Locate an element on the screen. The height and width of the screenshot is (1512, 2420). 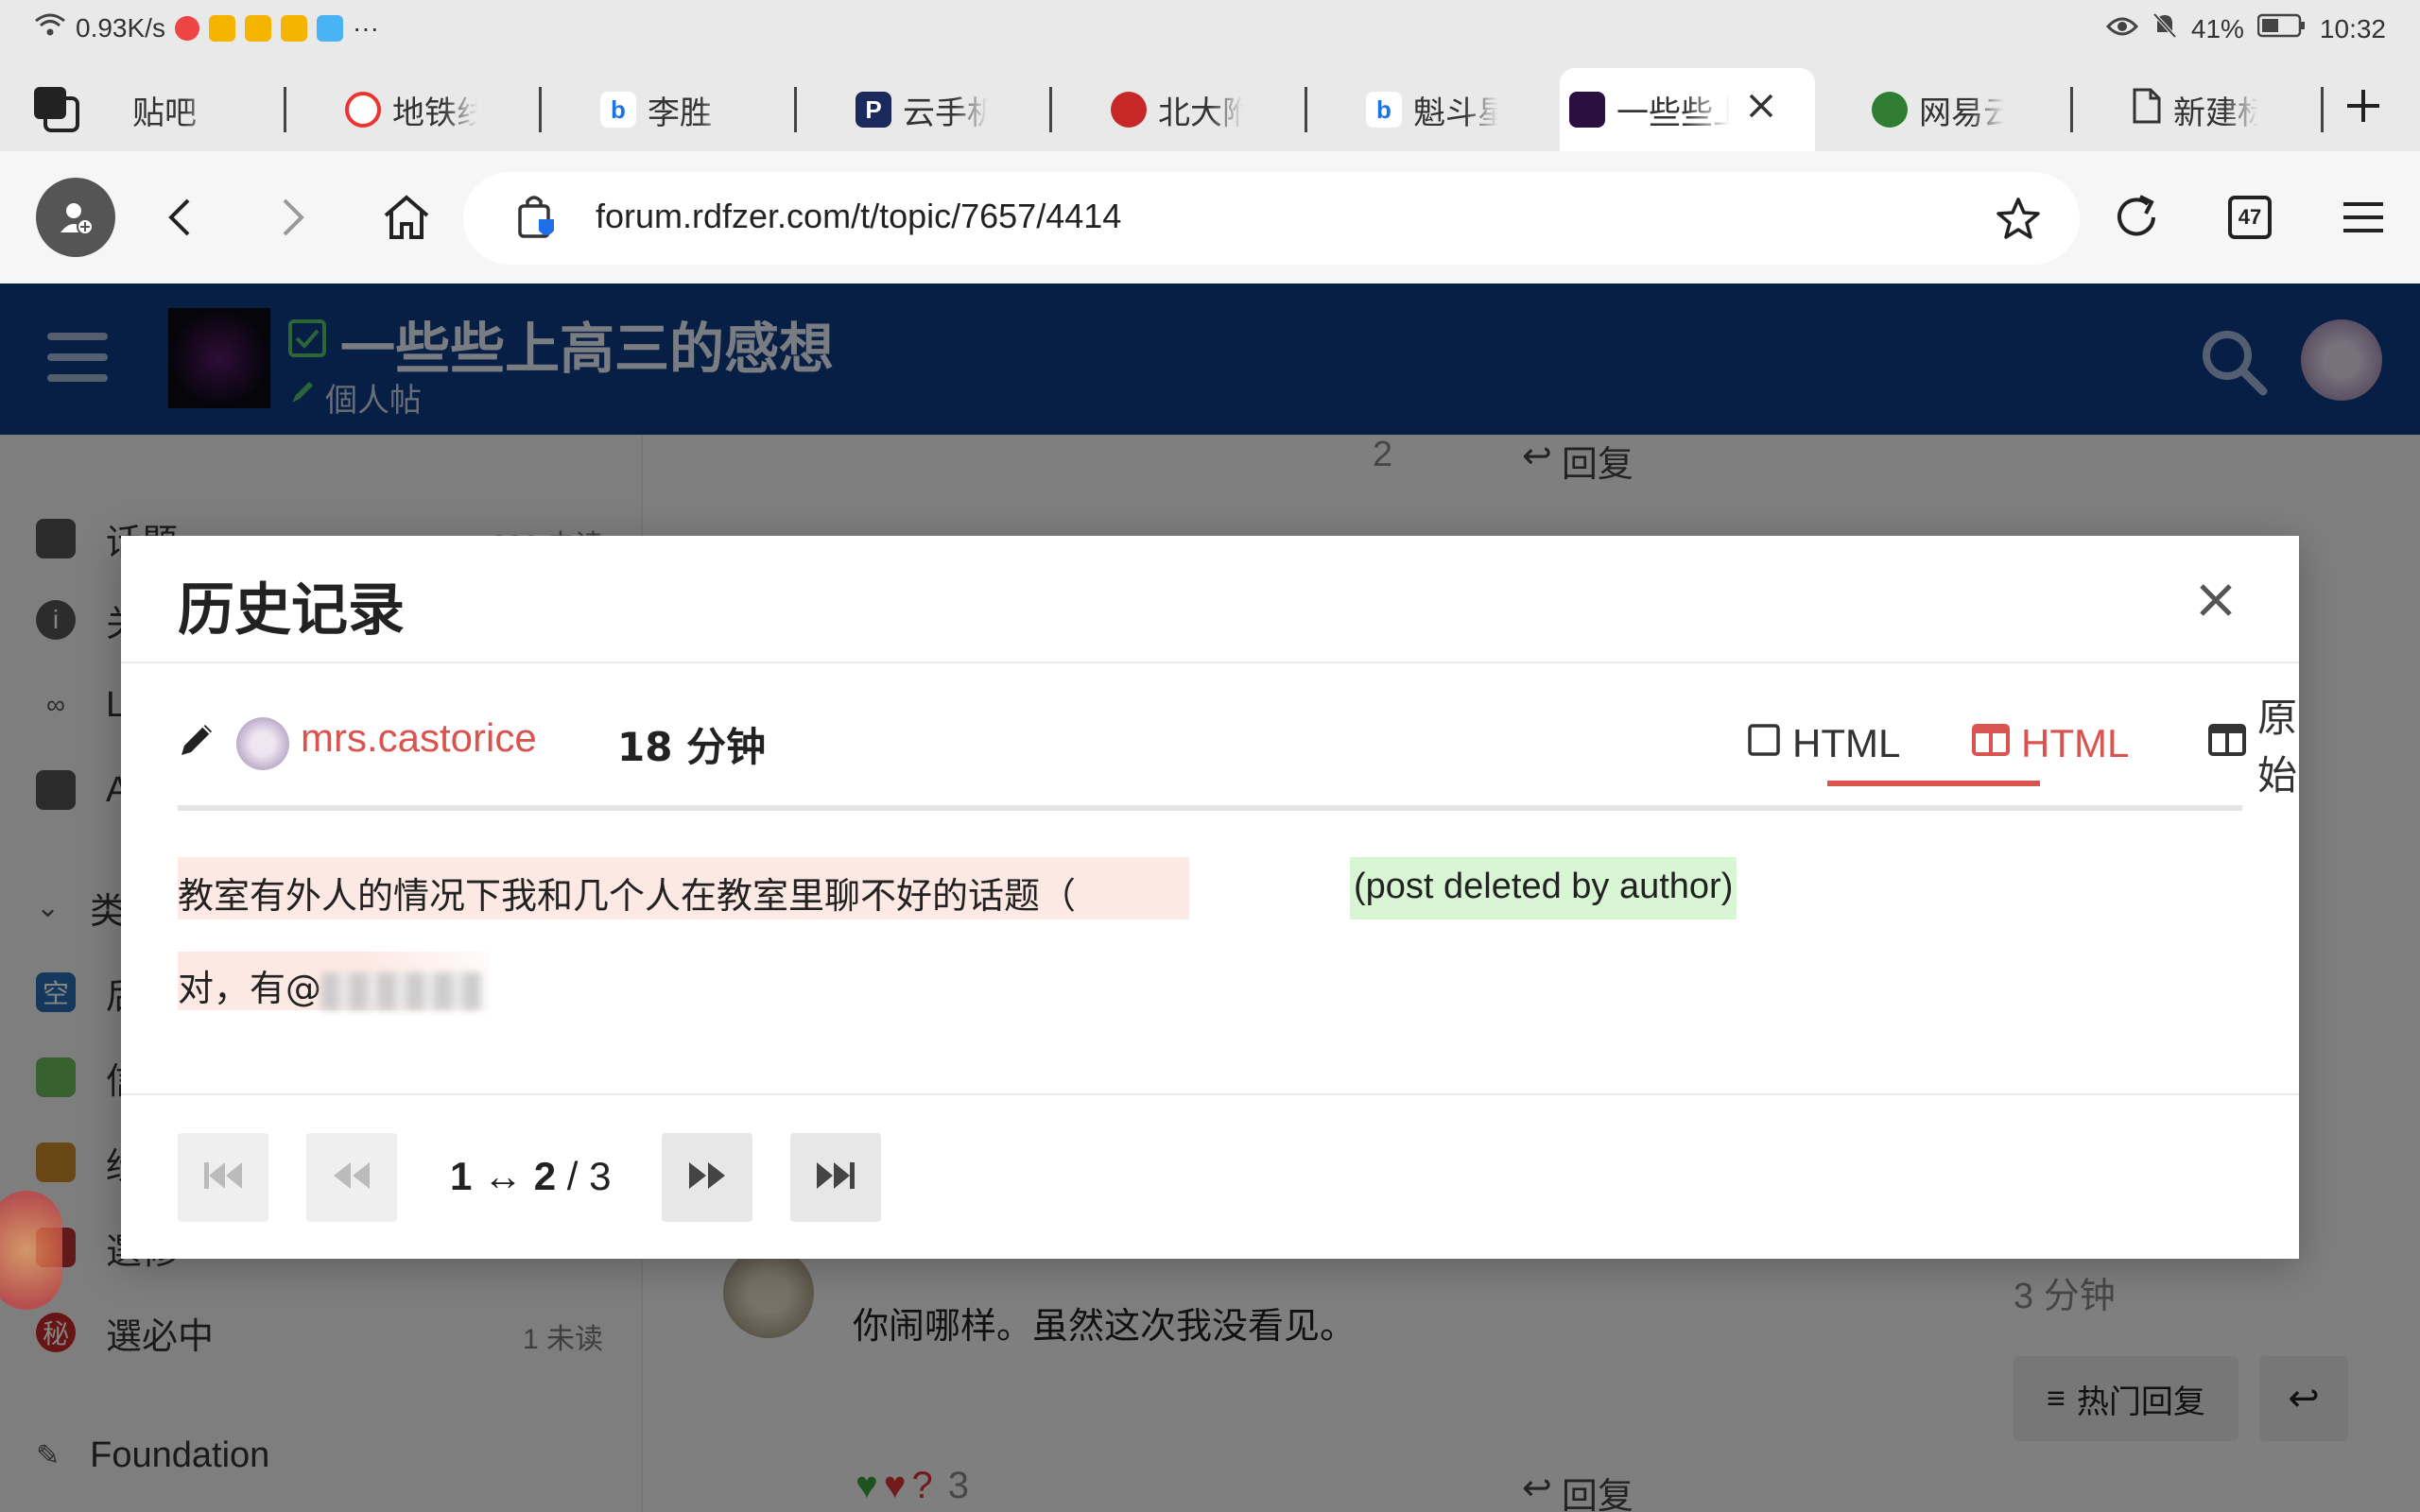
rewind-icon is located at coordinates (351, 1177).